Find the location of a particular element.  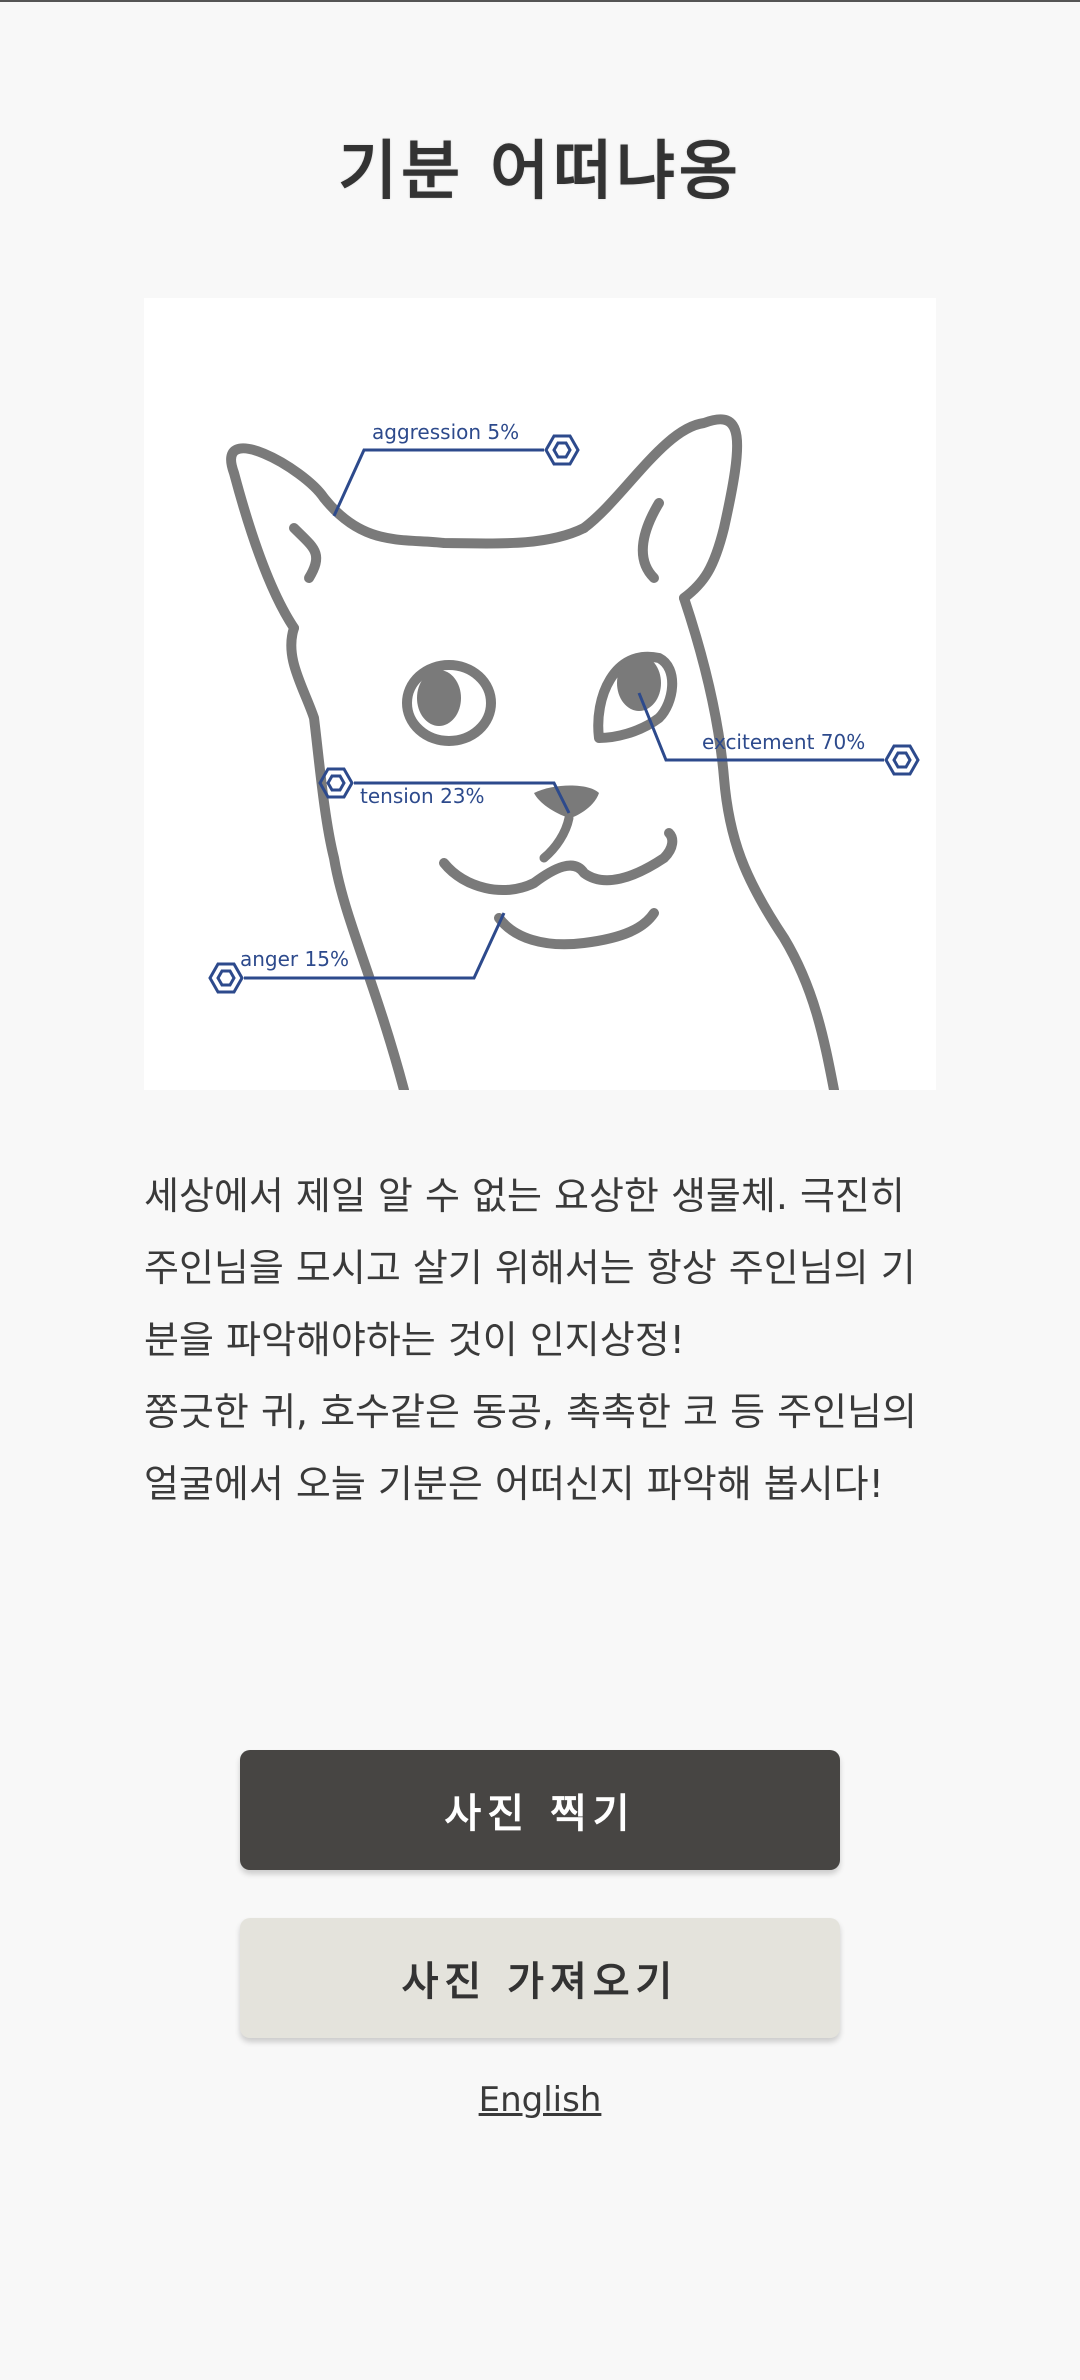

cat-left-ear-inner is located at coordinates (305, 553).